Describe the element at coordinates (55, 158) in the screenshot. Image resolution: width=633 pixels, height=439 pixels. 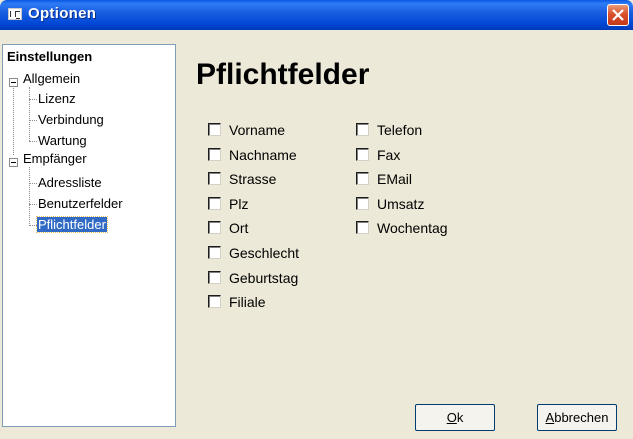
I see `tree-item-empfaenger: Empfänger` at that location.